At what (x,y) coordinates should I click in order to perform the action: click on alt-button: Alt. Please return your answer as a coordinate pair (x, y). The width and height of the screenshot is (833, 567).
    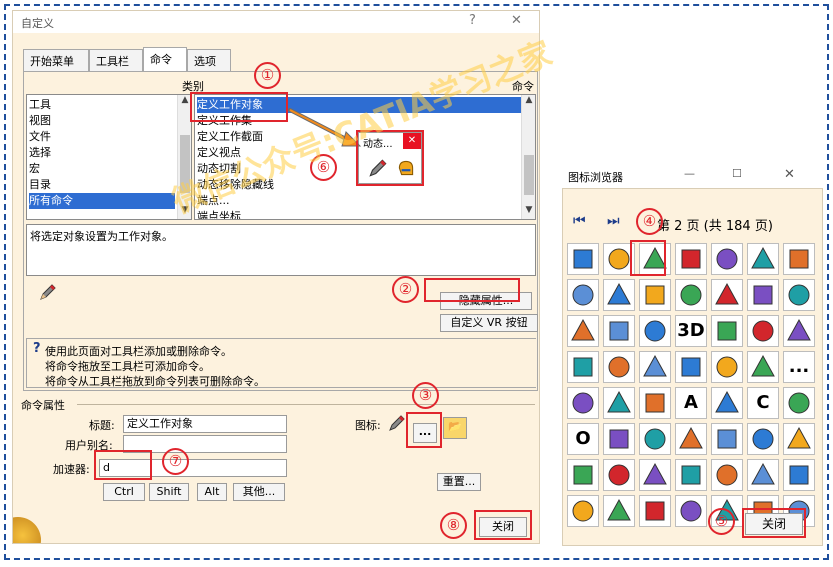
    Looking at the image, I should click on (212, 492).